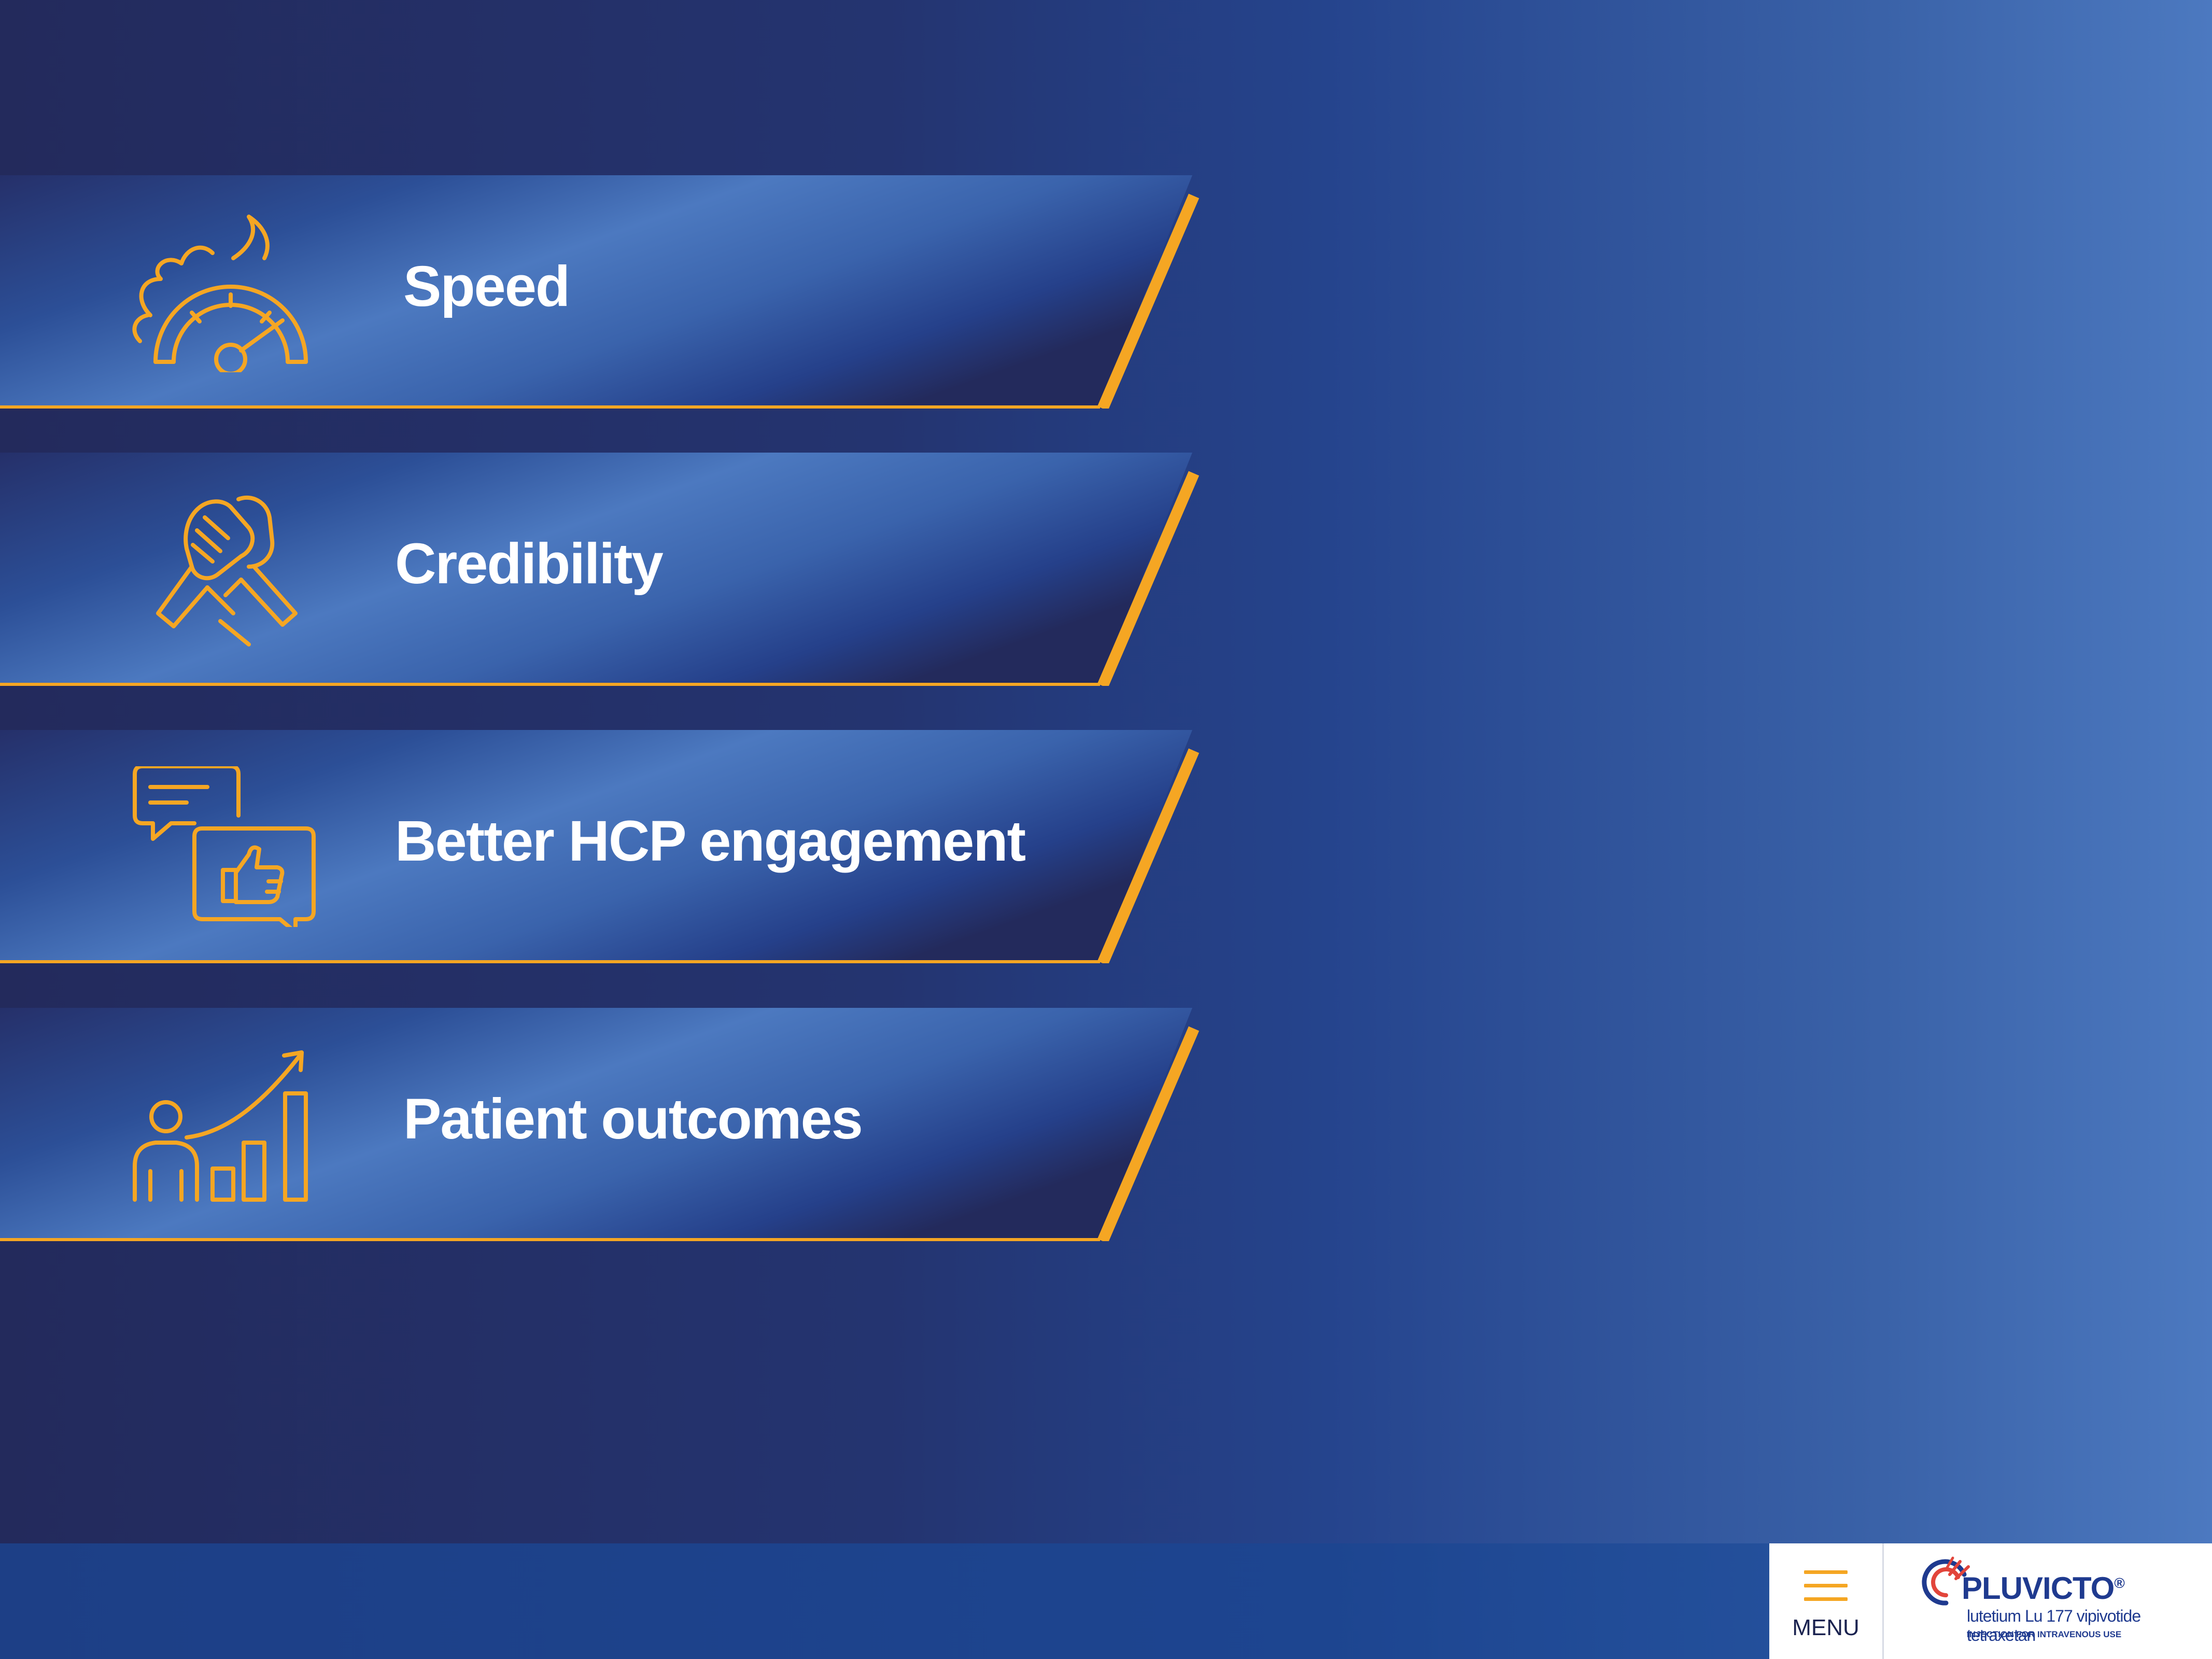  Describe the element at coordinates (633, 1119) in the screenshot. I see `banner-label: Patient outcomes` at that location.